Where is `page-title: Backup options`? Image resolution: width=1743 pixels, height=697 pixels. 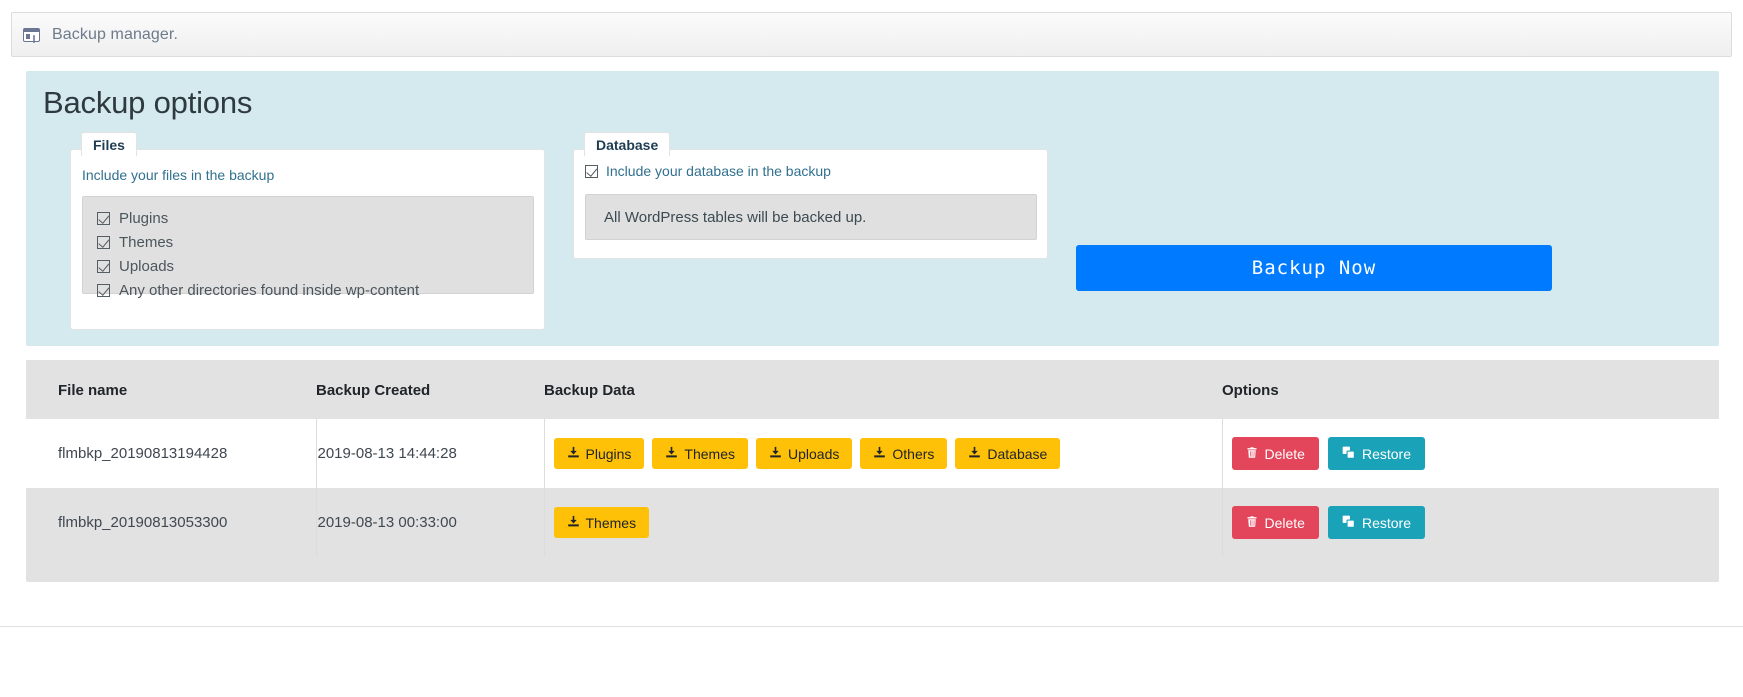
page-title: Backup options is located at coordinates (148, 102).